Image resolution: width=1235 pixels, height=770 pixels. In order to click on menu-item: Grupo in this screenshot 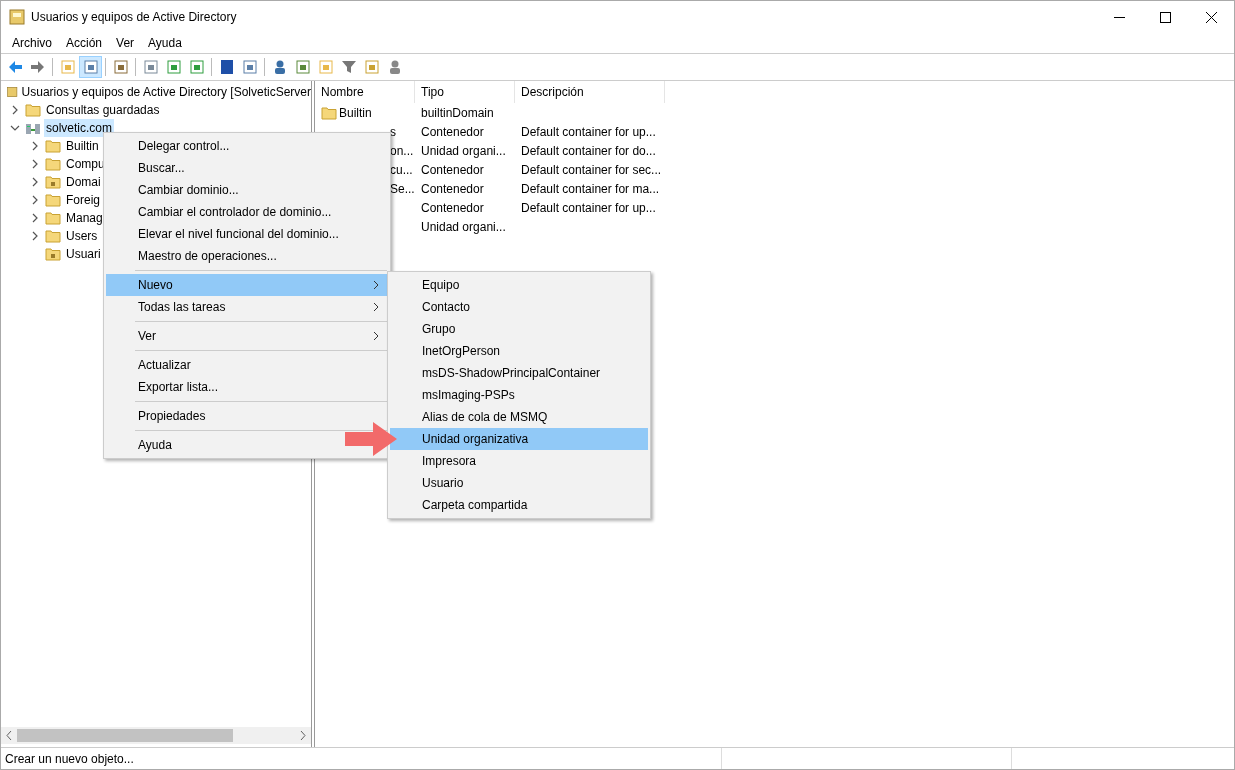, I will do `click(519, 329)`.